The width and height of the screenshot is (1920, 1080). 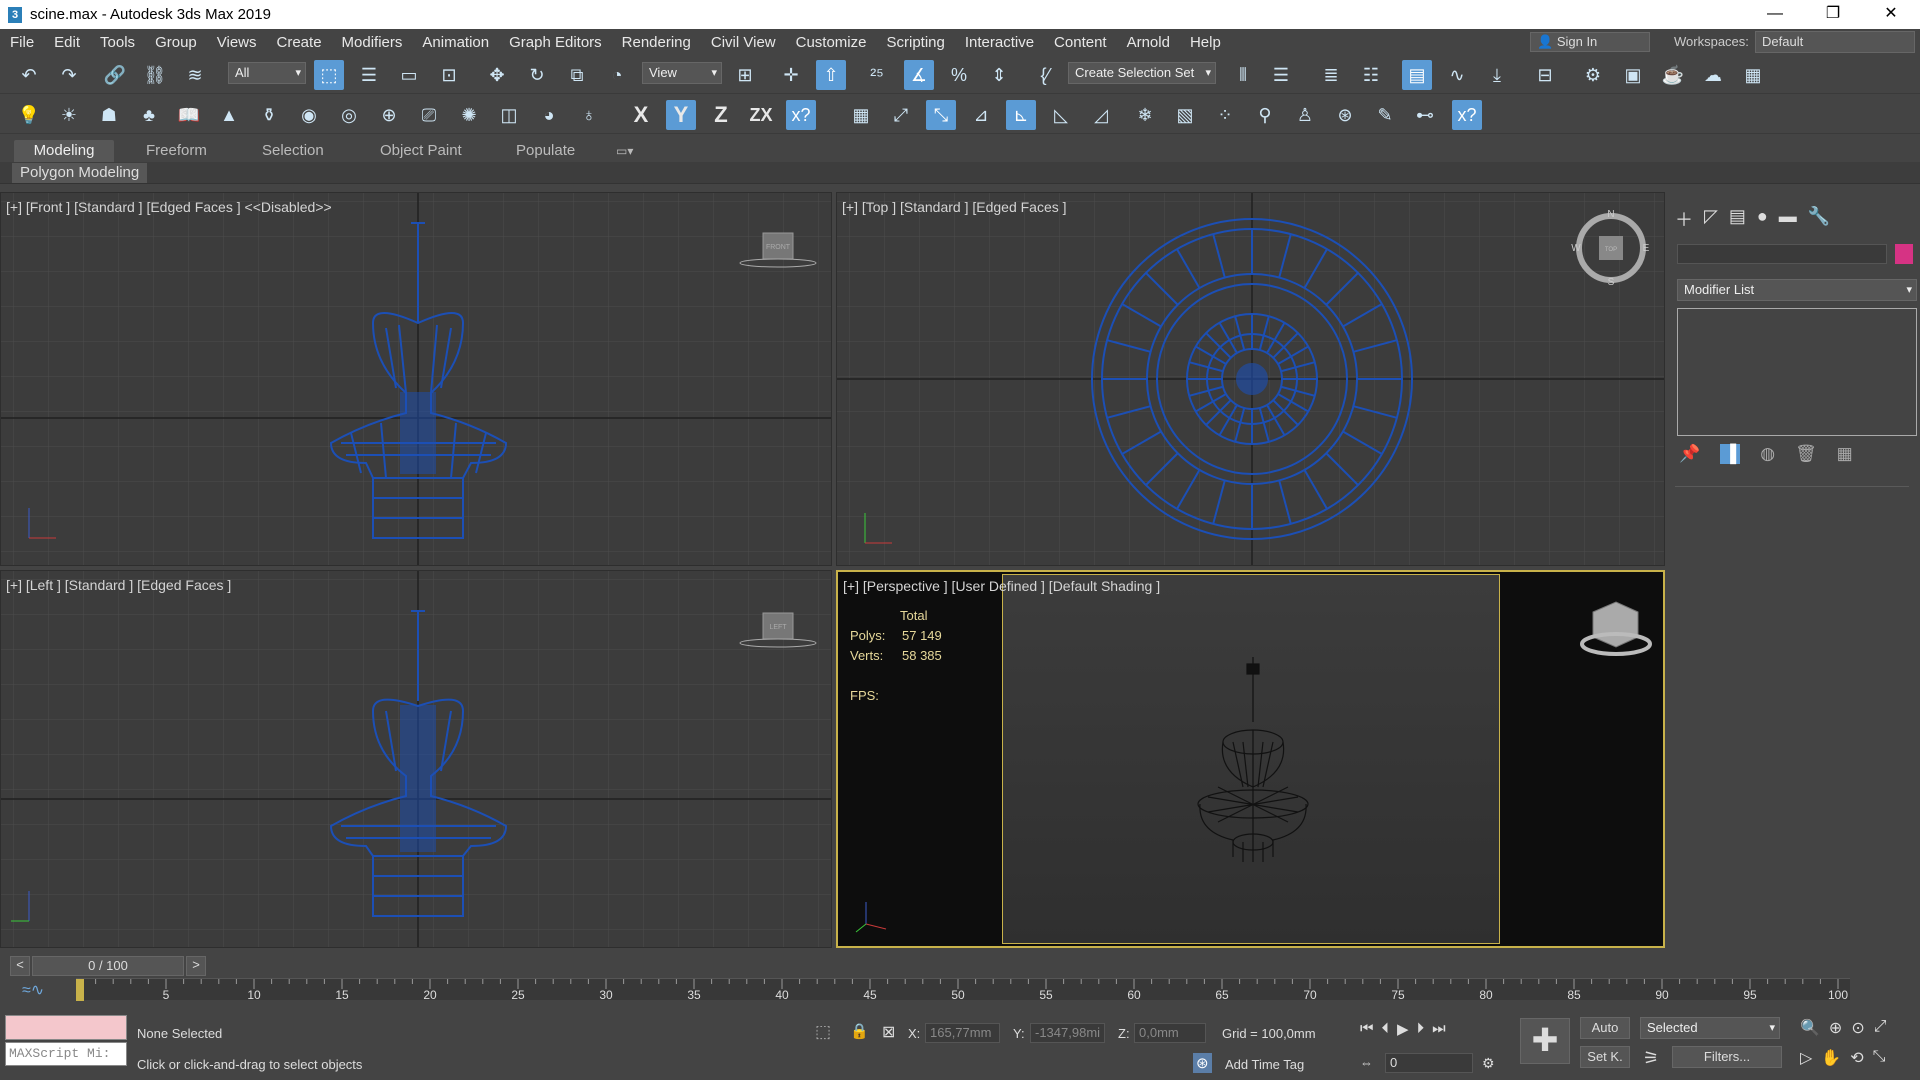 What do you see at coordinates (1806, 1058) in the screenshot?
I see `field-of-view-icon: ▷` at bounding box center [1806, 1058].